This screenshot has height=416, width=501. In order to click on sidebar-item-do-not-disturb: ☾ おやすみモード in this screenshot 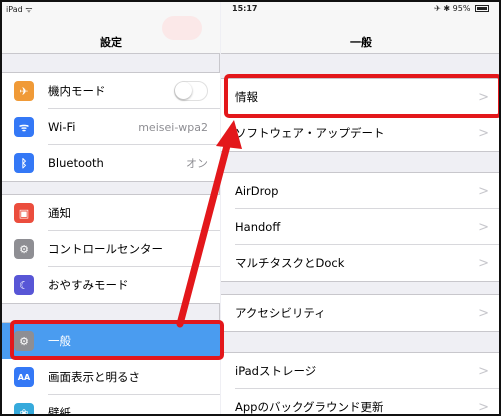, I will do `click(111, 285)`.